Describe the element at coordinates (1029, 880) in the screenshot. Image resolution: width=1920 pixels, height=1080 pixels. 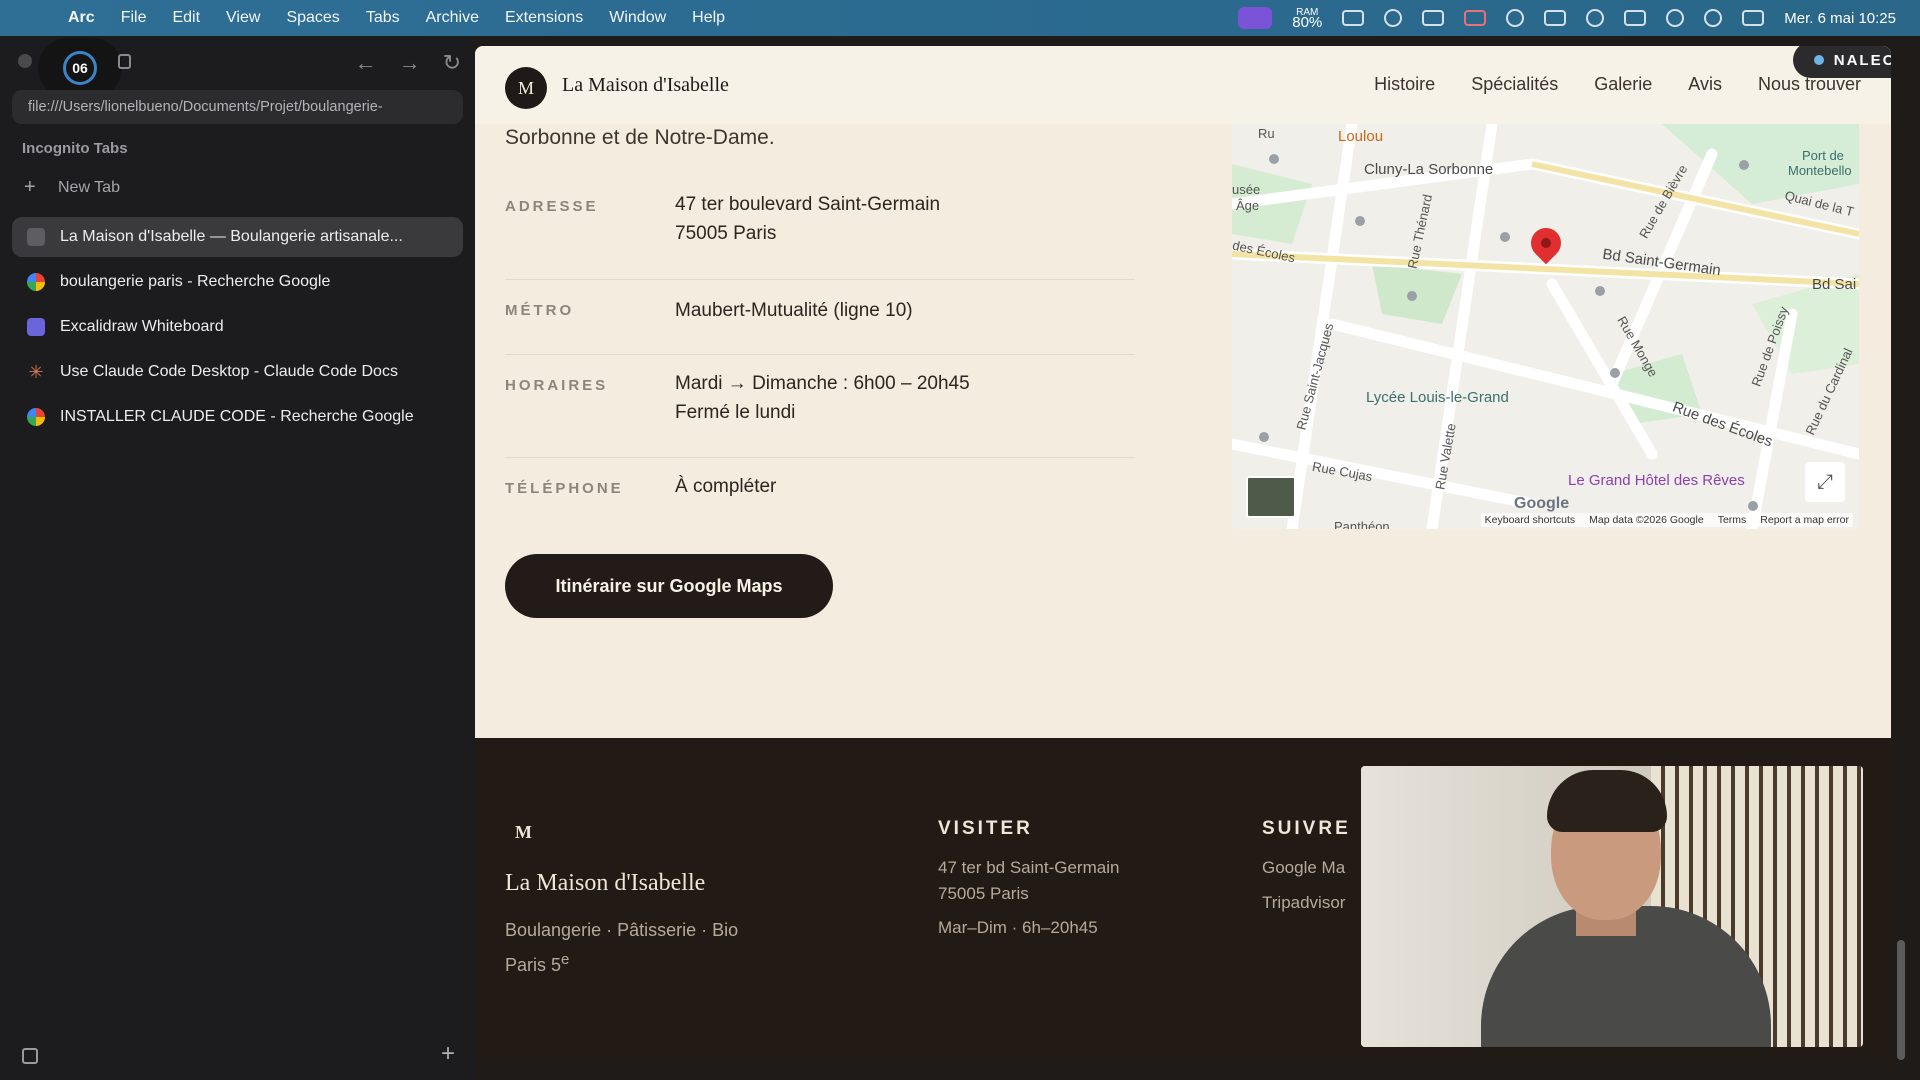
I see `footer-visit-address: 47 ter bd Saint-Germain 75005 Paris` at that location.